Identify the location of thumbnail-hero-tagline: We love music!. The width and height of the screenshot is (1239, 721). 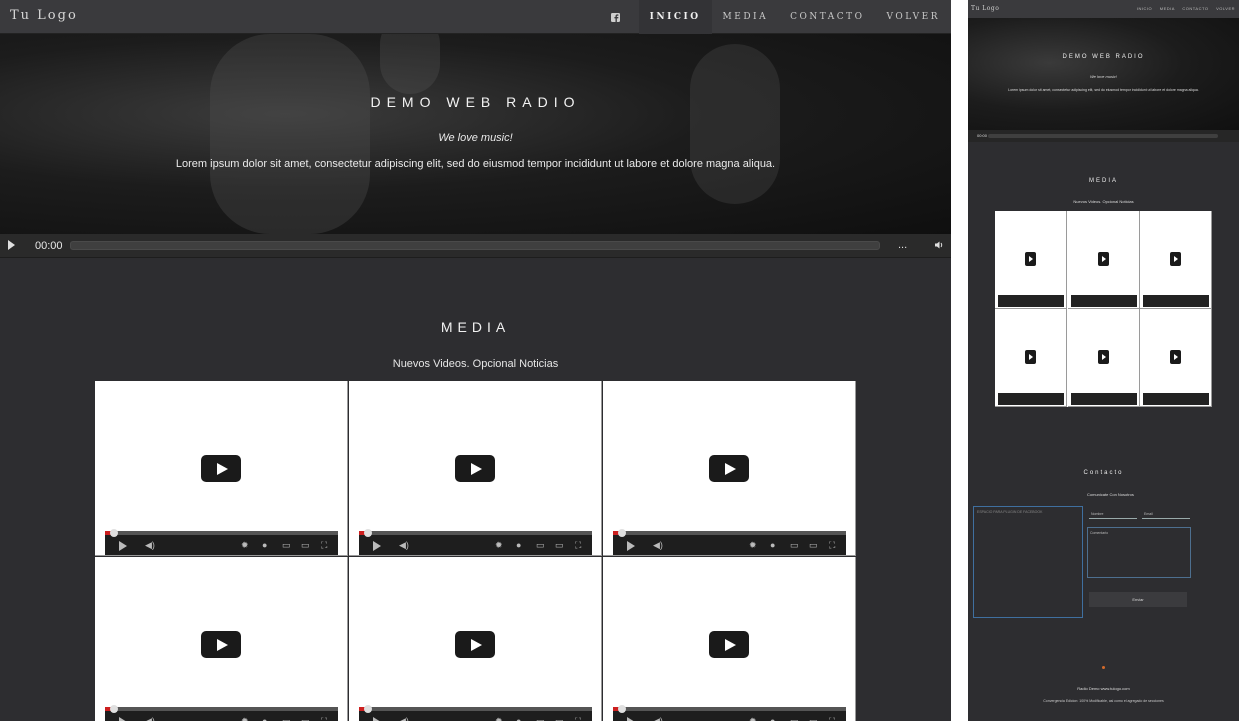
(1103, 76).